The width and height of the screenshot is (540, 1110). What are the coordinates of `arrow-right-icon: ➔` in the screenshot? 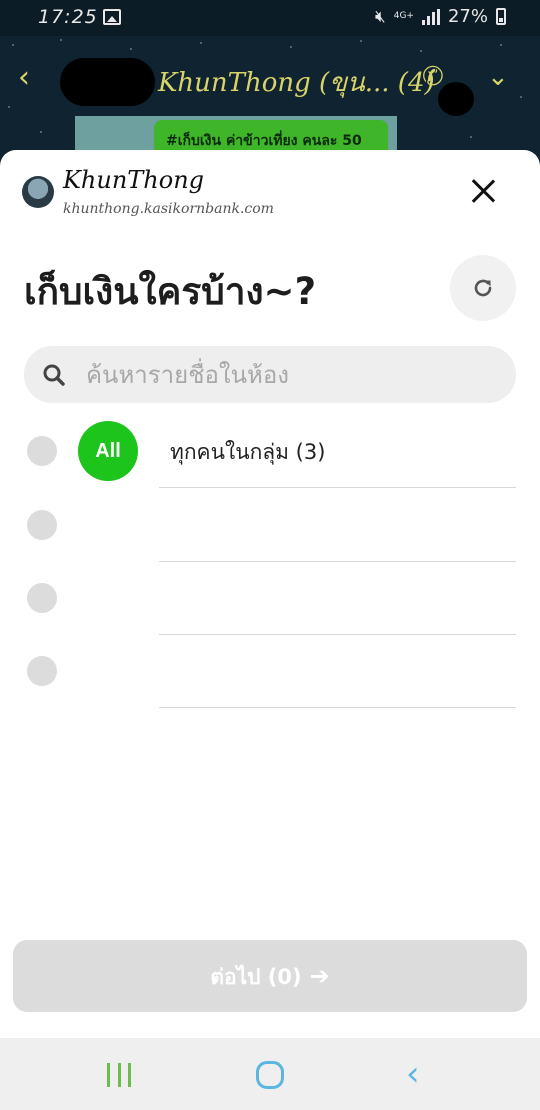 It's located at (319, 976).